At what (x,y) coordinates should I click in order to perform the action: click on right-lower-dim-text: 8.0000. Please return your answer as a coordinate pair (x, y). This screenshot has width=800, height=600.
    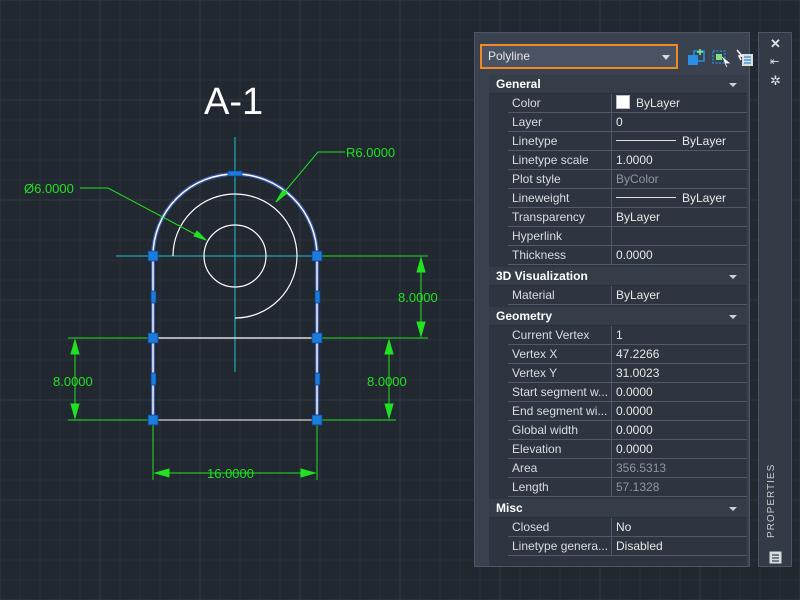
    Looking at the image, I should click on (387, 381).